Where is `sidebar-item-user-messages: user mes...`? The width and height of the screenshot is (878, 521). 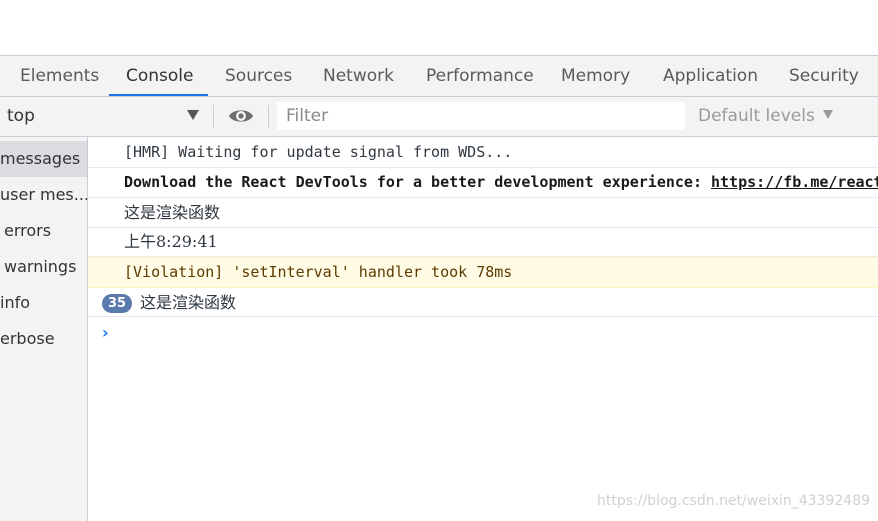 sidebar-item-user-messages: user mes... is located at coordinates (43, 195).